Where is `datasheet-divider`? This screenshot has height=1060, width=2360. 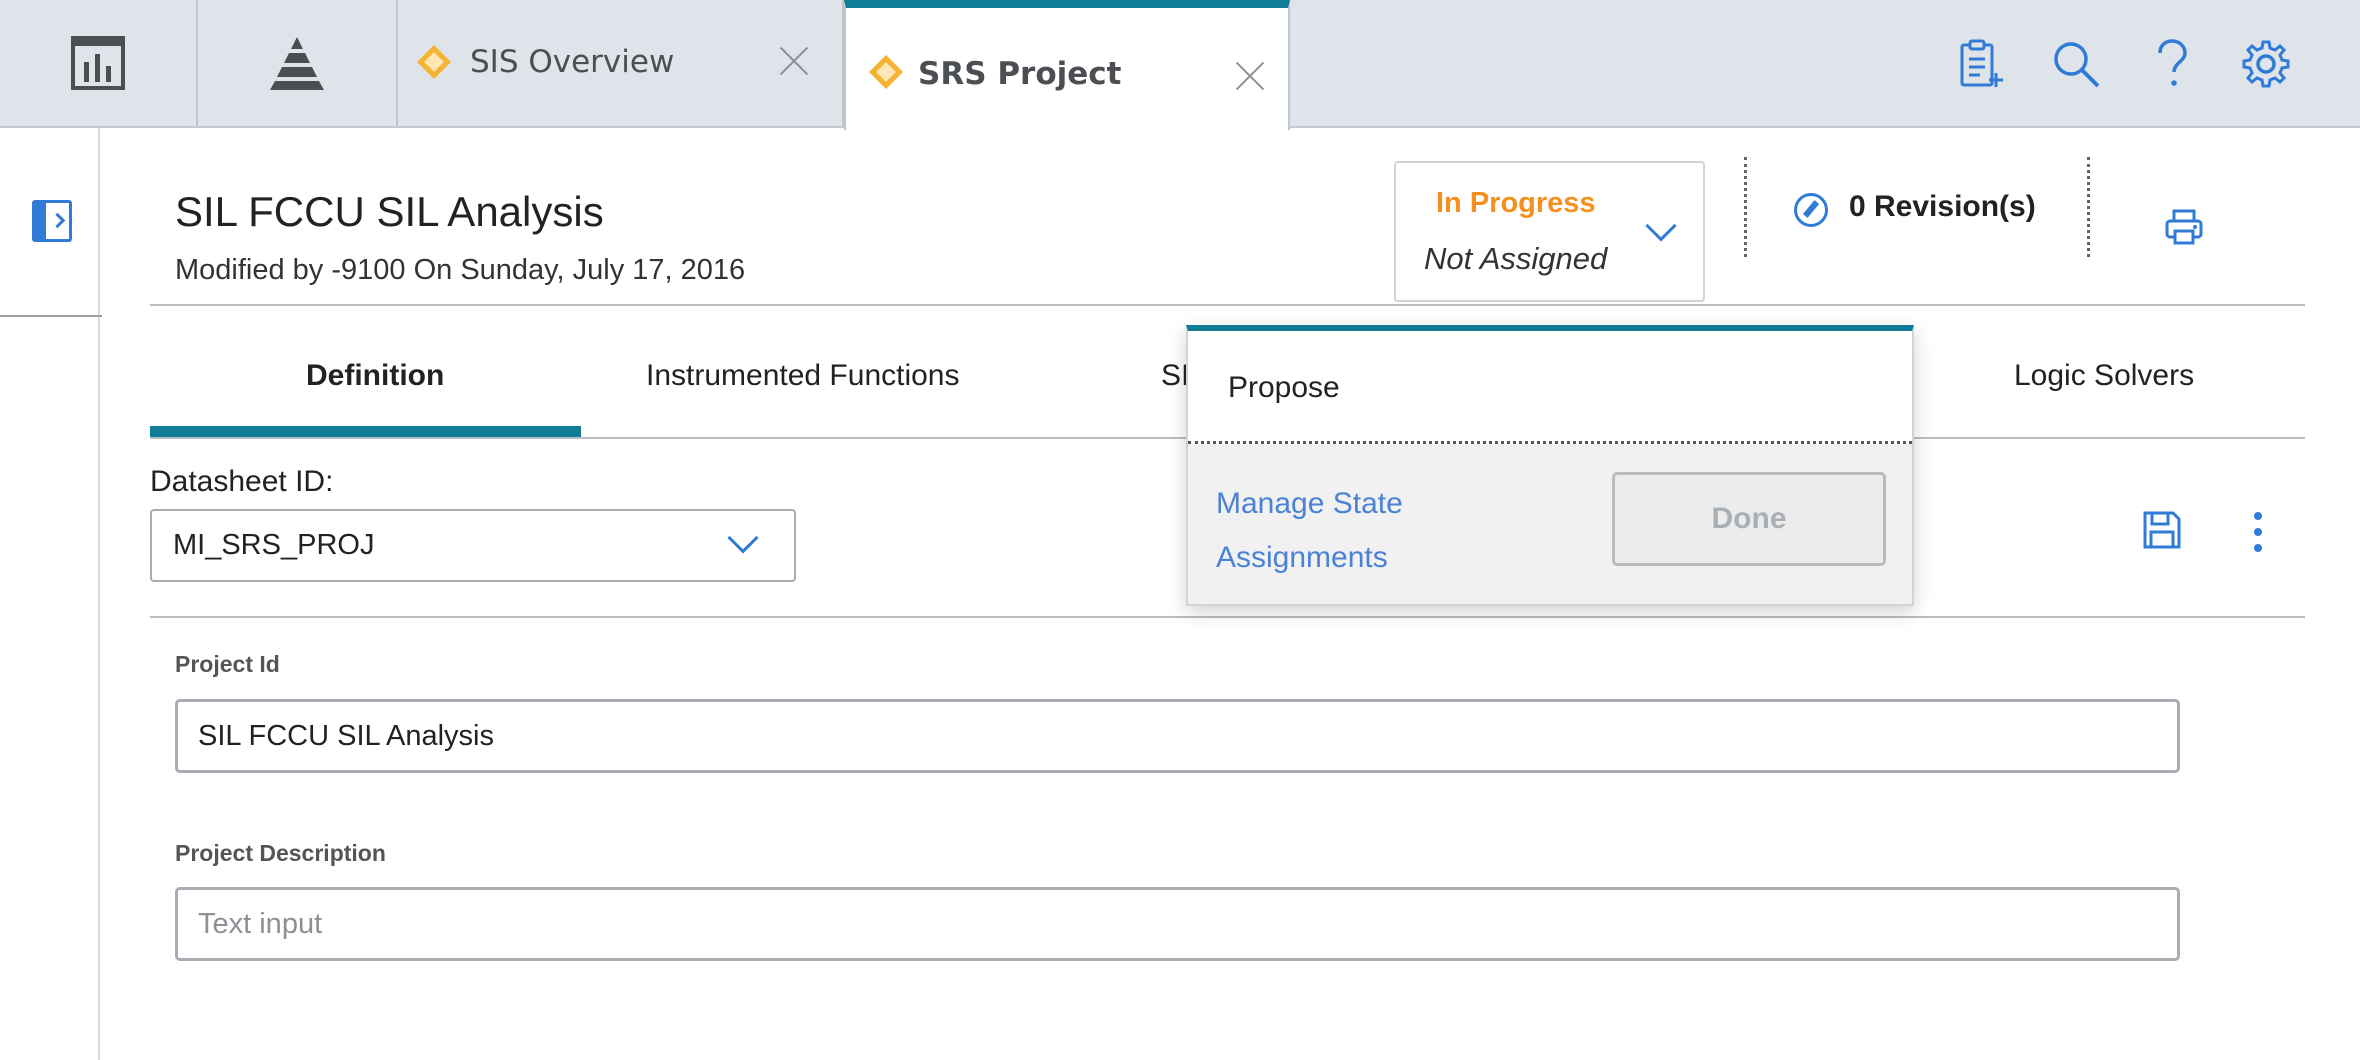
datasheet-divider is located at coordinates (1227, 617).